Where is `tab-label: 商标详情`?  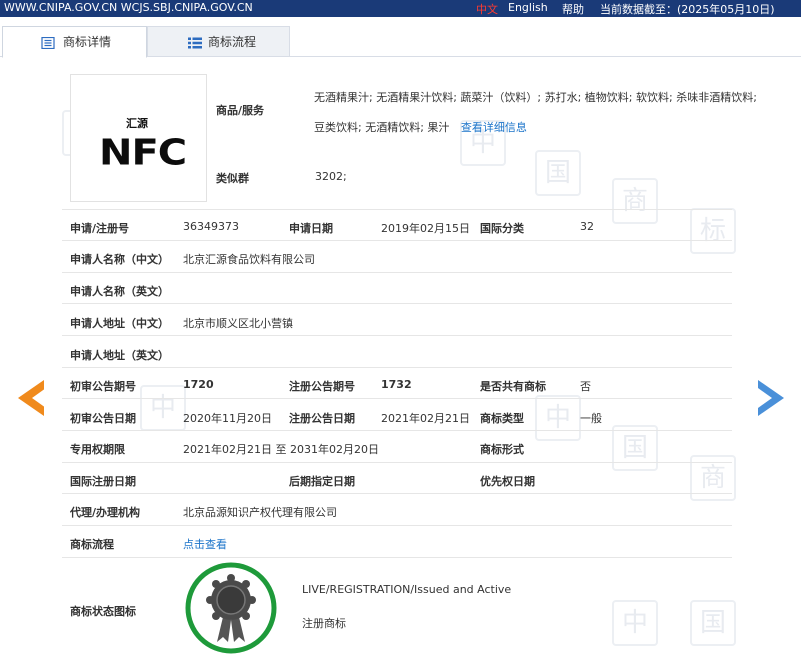
tab-label: 商标详情 is located at coordinates (87, 42).